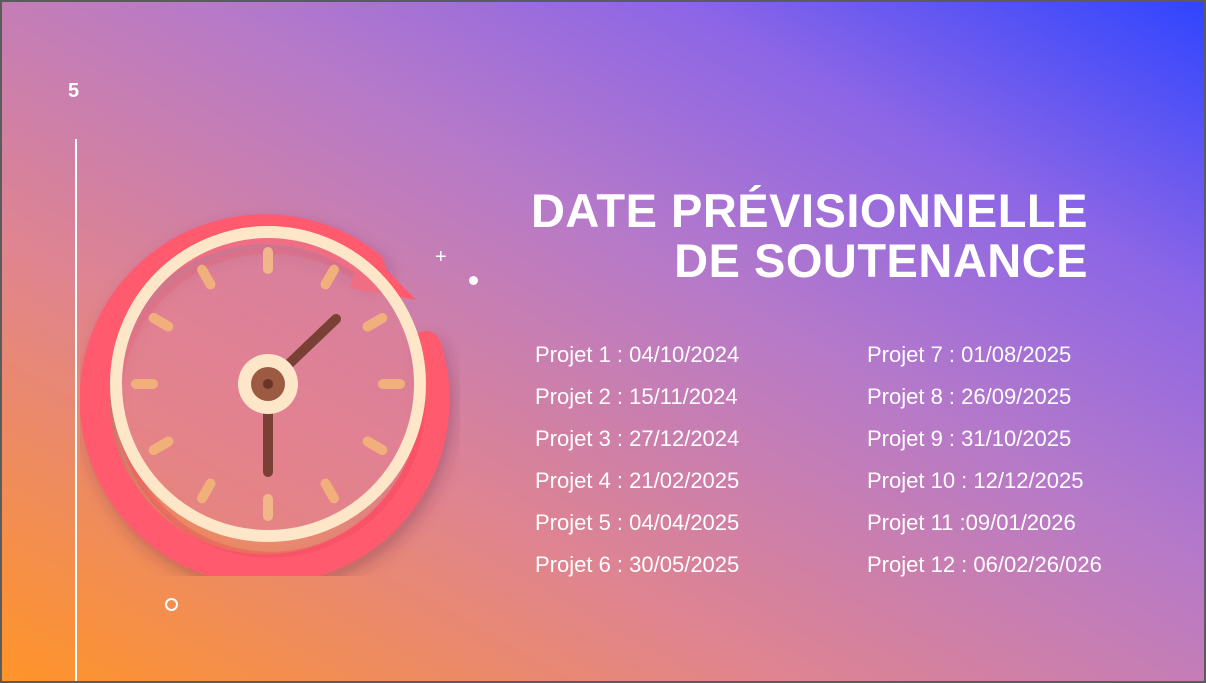 Image resolution: width=1206 pixels, height=683 pixels. Describe the element at coordinates (809, 210) in the screenshot. I see `title-line-1: DATE PRÉVISIONNELLE` at that location.